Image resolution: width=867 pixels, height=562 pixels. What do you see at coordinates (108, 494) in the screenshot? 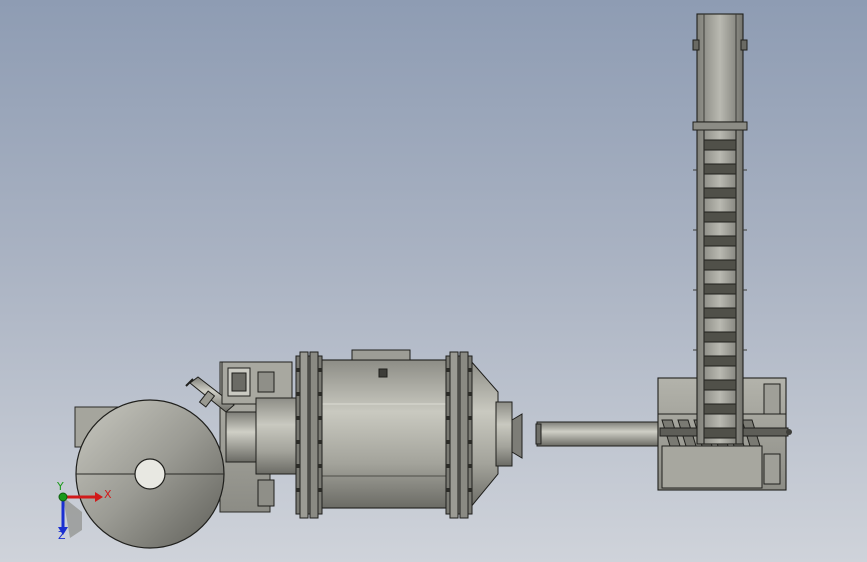
I see `axis-x-label: X` at bounding box center [108, 494].